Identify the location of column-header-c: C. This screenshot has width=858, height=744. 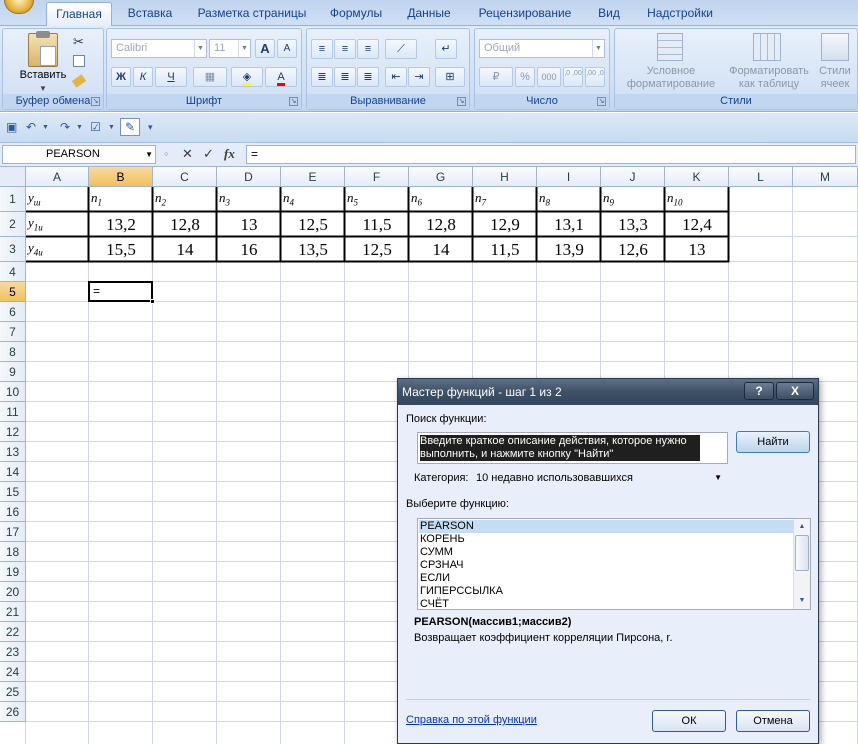
(185, 177).